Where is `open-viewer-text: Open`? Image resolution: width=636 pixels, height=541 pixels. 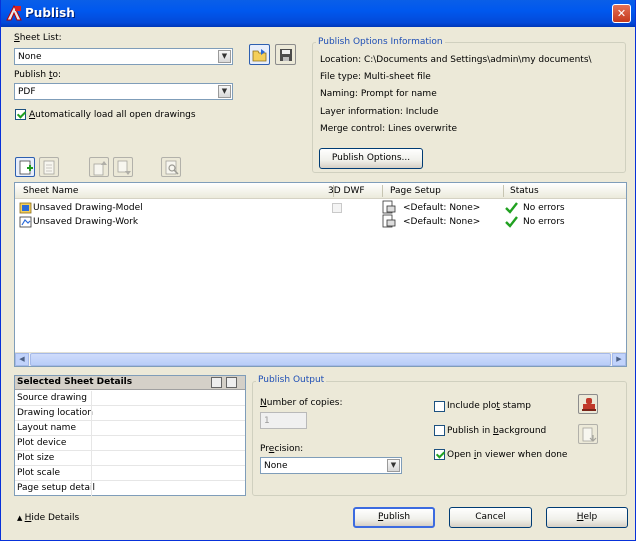
open-viewer-text: Open is located at coordinates (460, 455).